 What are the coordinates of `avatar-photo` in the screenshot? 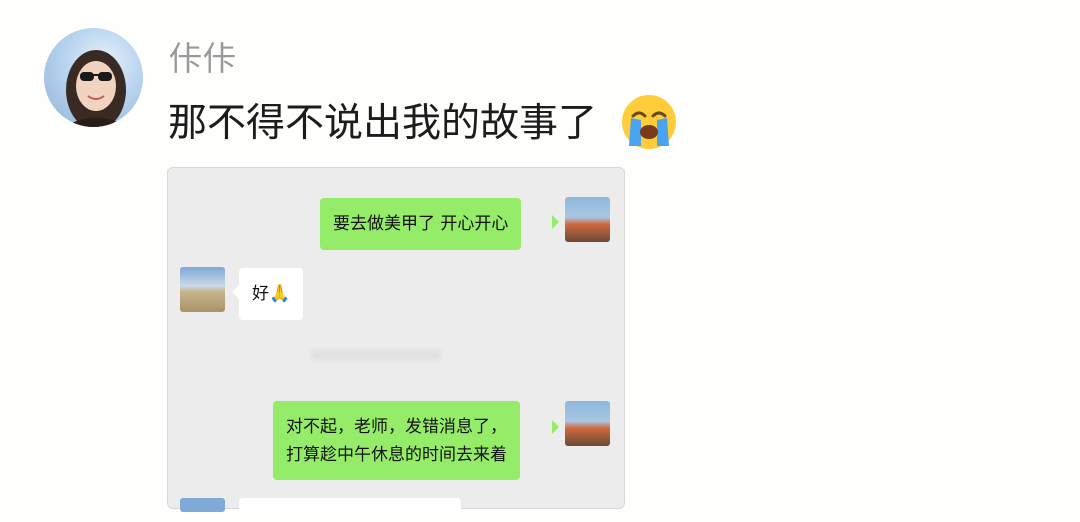 It's located at (96, 88).